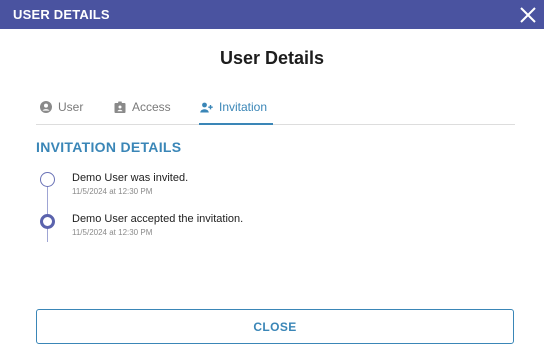 The width and height of the screenshot is (544, 355). I want to click on timeline-dot-accepted, so click(47, 221).